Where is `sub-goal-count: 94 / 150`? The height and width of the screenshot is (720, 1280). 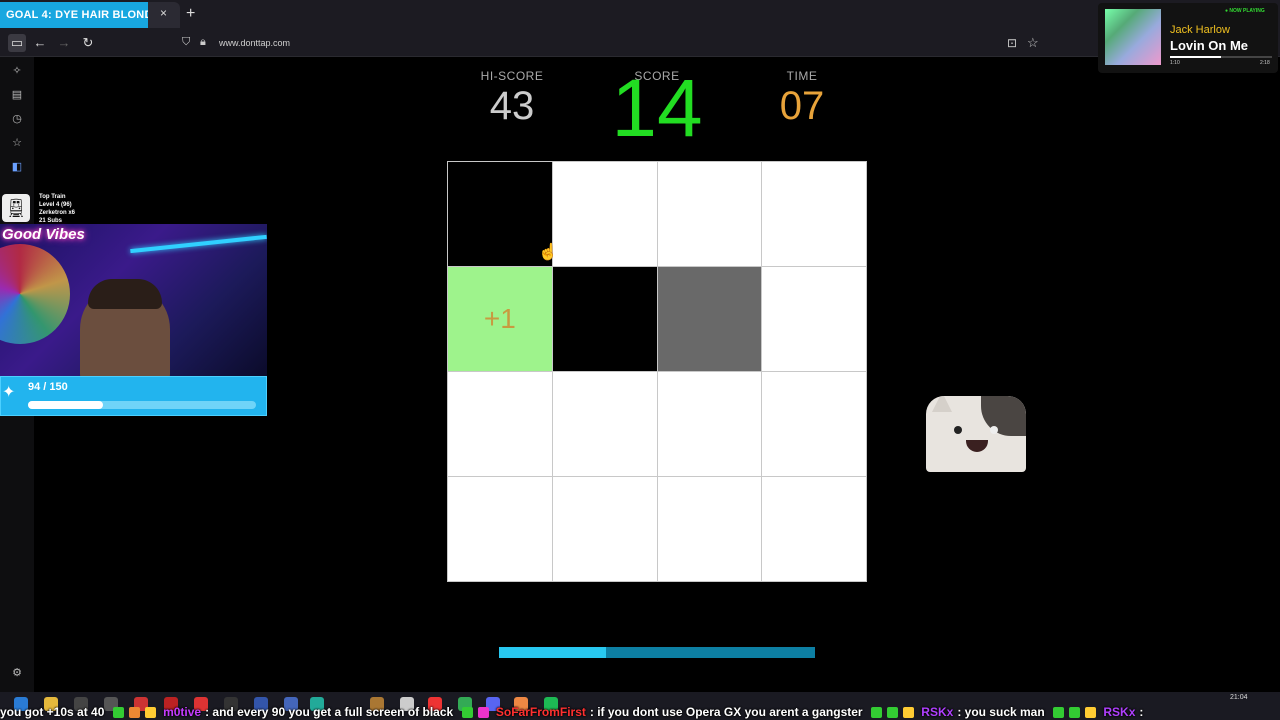
sub-goal-count: 94 / 150 is located at coordinates (48, 387).